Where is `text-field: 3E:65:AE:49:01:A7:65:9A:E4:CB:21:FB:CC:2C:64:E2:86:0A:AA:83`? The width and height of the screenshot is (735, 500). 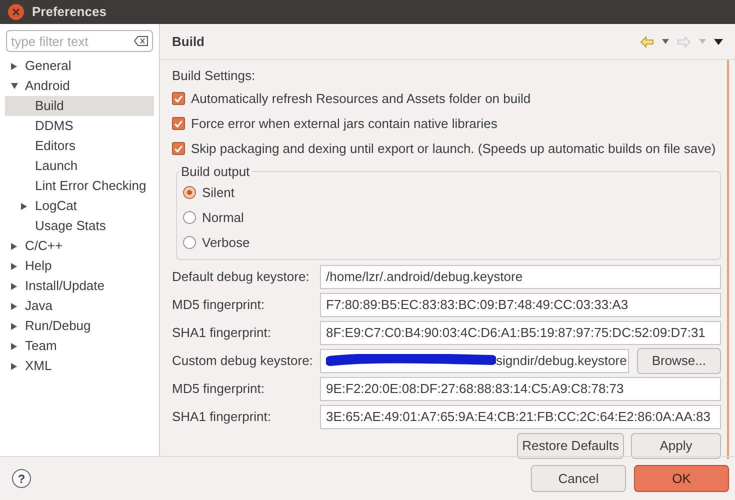 text-field: 3E:65:AE:49:01:A7:65:9A:E4:CB:21:FB:CC:2C:64:E2:86:0A:AA:83 is located at coordinates (520, 417).